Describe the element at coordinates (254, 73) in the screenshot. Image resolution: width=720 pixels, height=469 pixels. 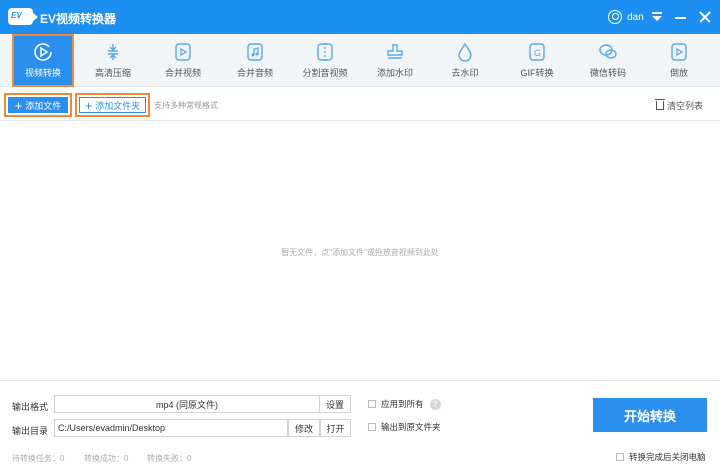
I see `tool-label: 合并音频` at that location.